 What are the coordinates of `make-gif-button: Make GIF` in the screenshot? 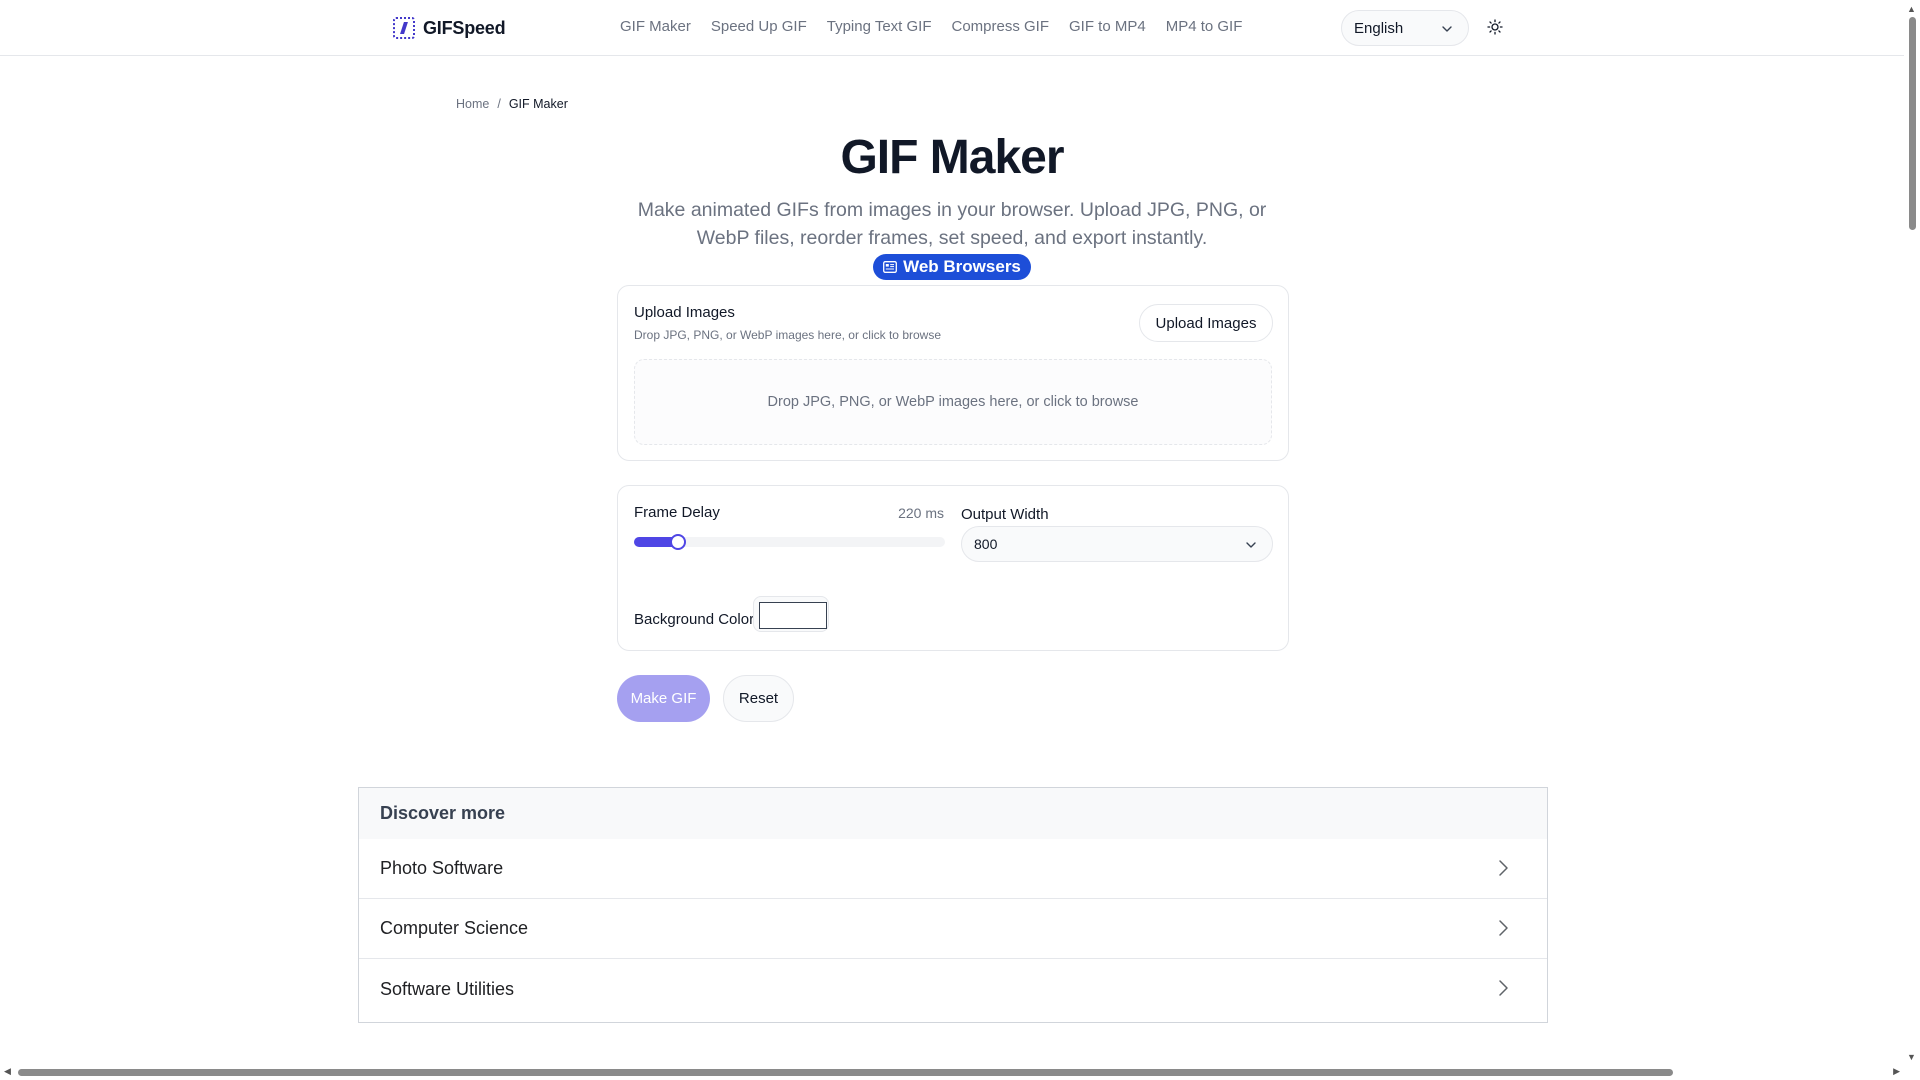 It's located at (663, 698).